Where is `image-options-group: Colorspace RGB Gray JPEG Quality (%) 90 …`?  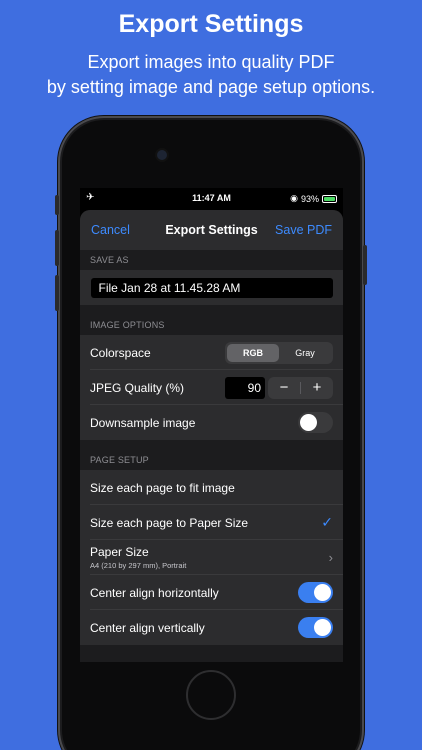 image-options-group: Colorspace RGB Gray JPEG Quality (%) 90 … is located at coordinates (211, 387).